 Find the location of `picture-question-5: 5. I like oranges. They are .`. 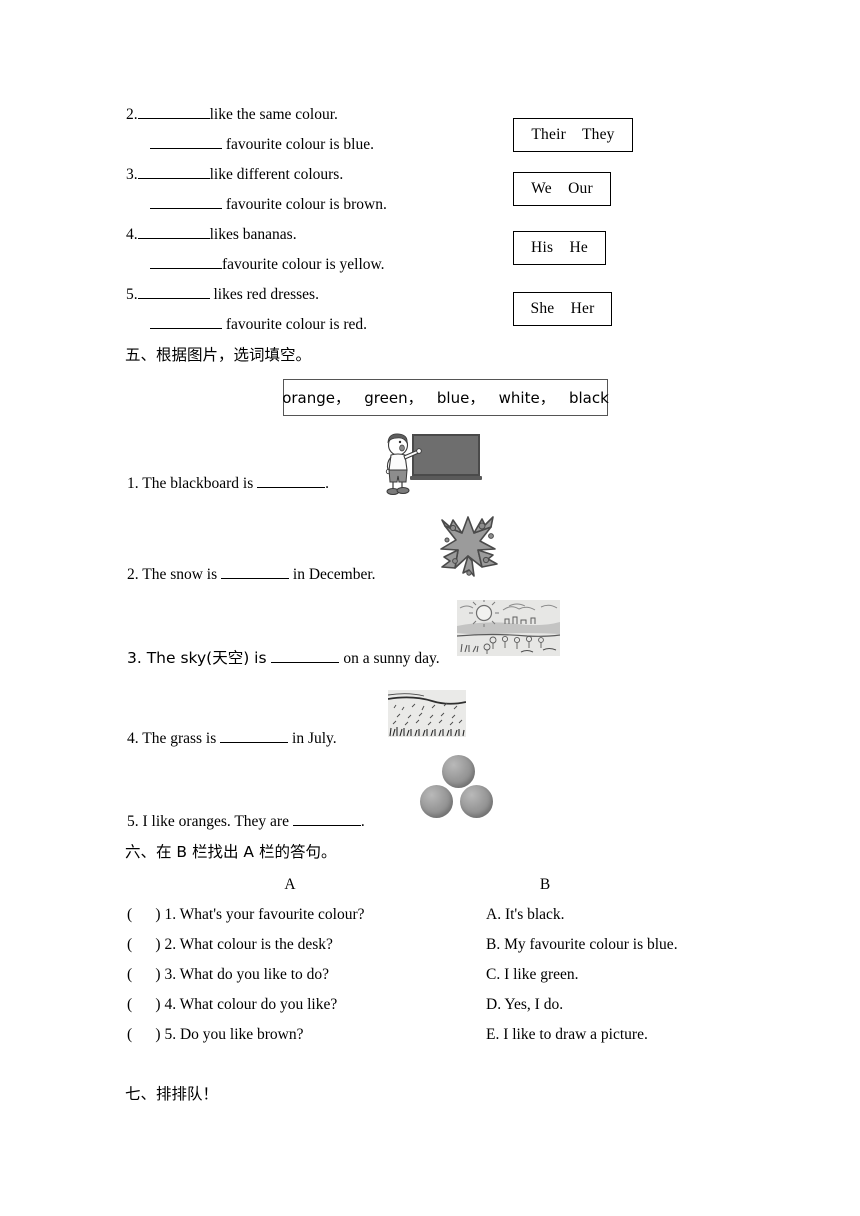

picture-question-5: 5. I like oranges. They are . is located at coordinates (246, 822).